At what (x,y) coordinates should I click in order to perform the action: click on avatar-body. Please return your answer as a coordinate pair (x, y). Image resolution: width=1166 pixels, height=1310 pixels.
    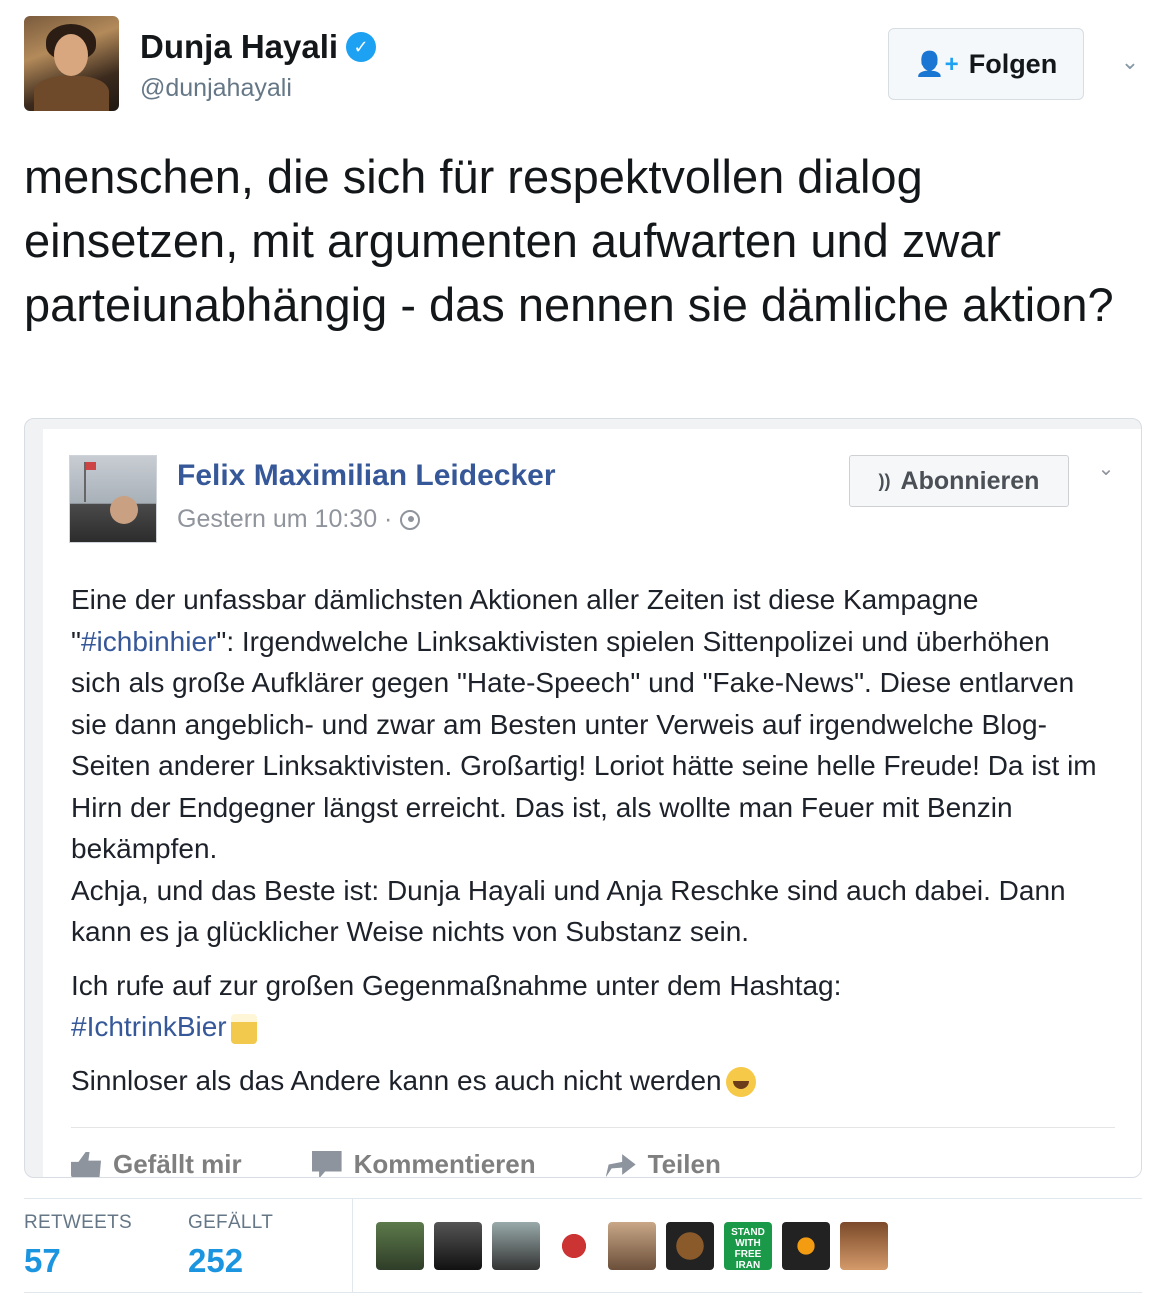
    Looking at the image, I should click on (71, 93).